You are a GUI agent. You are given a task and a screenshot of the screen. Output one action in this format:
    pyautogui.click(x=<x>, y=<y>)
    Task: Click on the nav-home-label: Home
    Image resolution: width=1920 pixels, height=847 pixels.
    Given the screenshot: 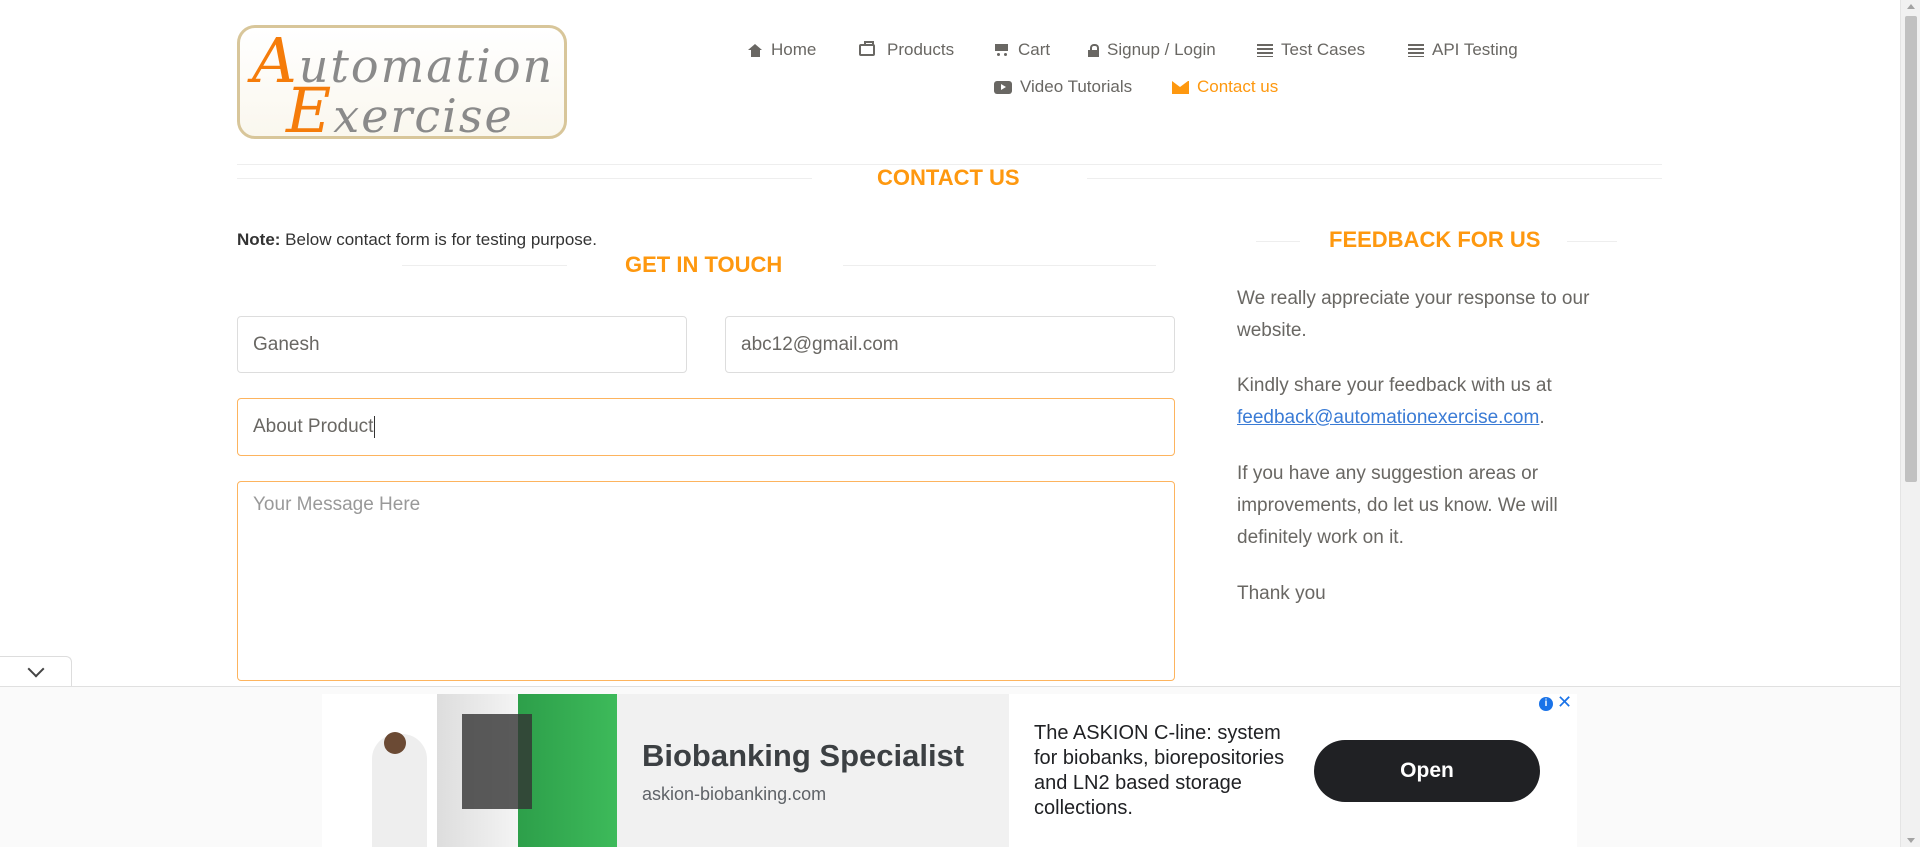 What is the action you would take?
    pyautogui.click(x=794, y=49)
    